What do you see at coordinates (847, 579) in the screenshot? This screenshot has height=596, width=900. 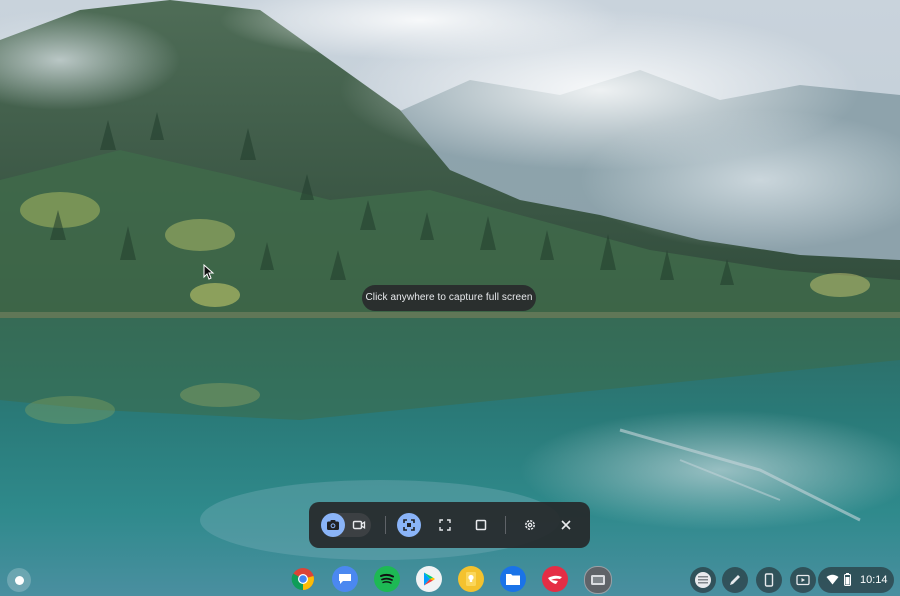 I see `battery-icon` at bounding box center [847, 579].